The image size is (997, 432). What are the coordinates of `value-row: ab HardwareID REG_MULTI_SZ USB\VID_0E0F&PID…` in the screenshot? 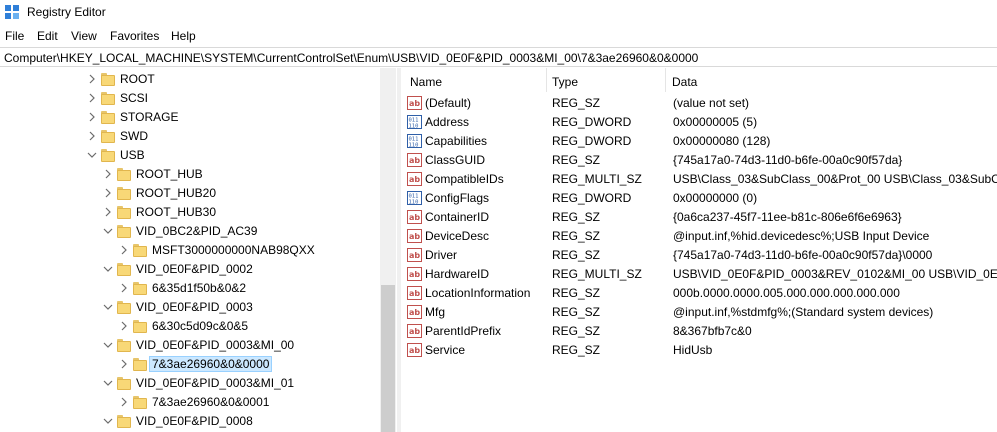 It's located at (699, 274).